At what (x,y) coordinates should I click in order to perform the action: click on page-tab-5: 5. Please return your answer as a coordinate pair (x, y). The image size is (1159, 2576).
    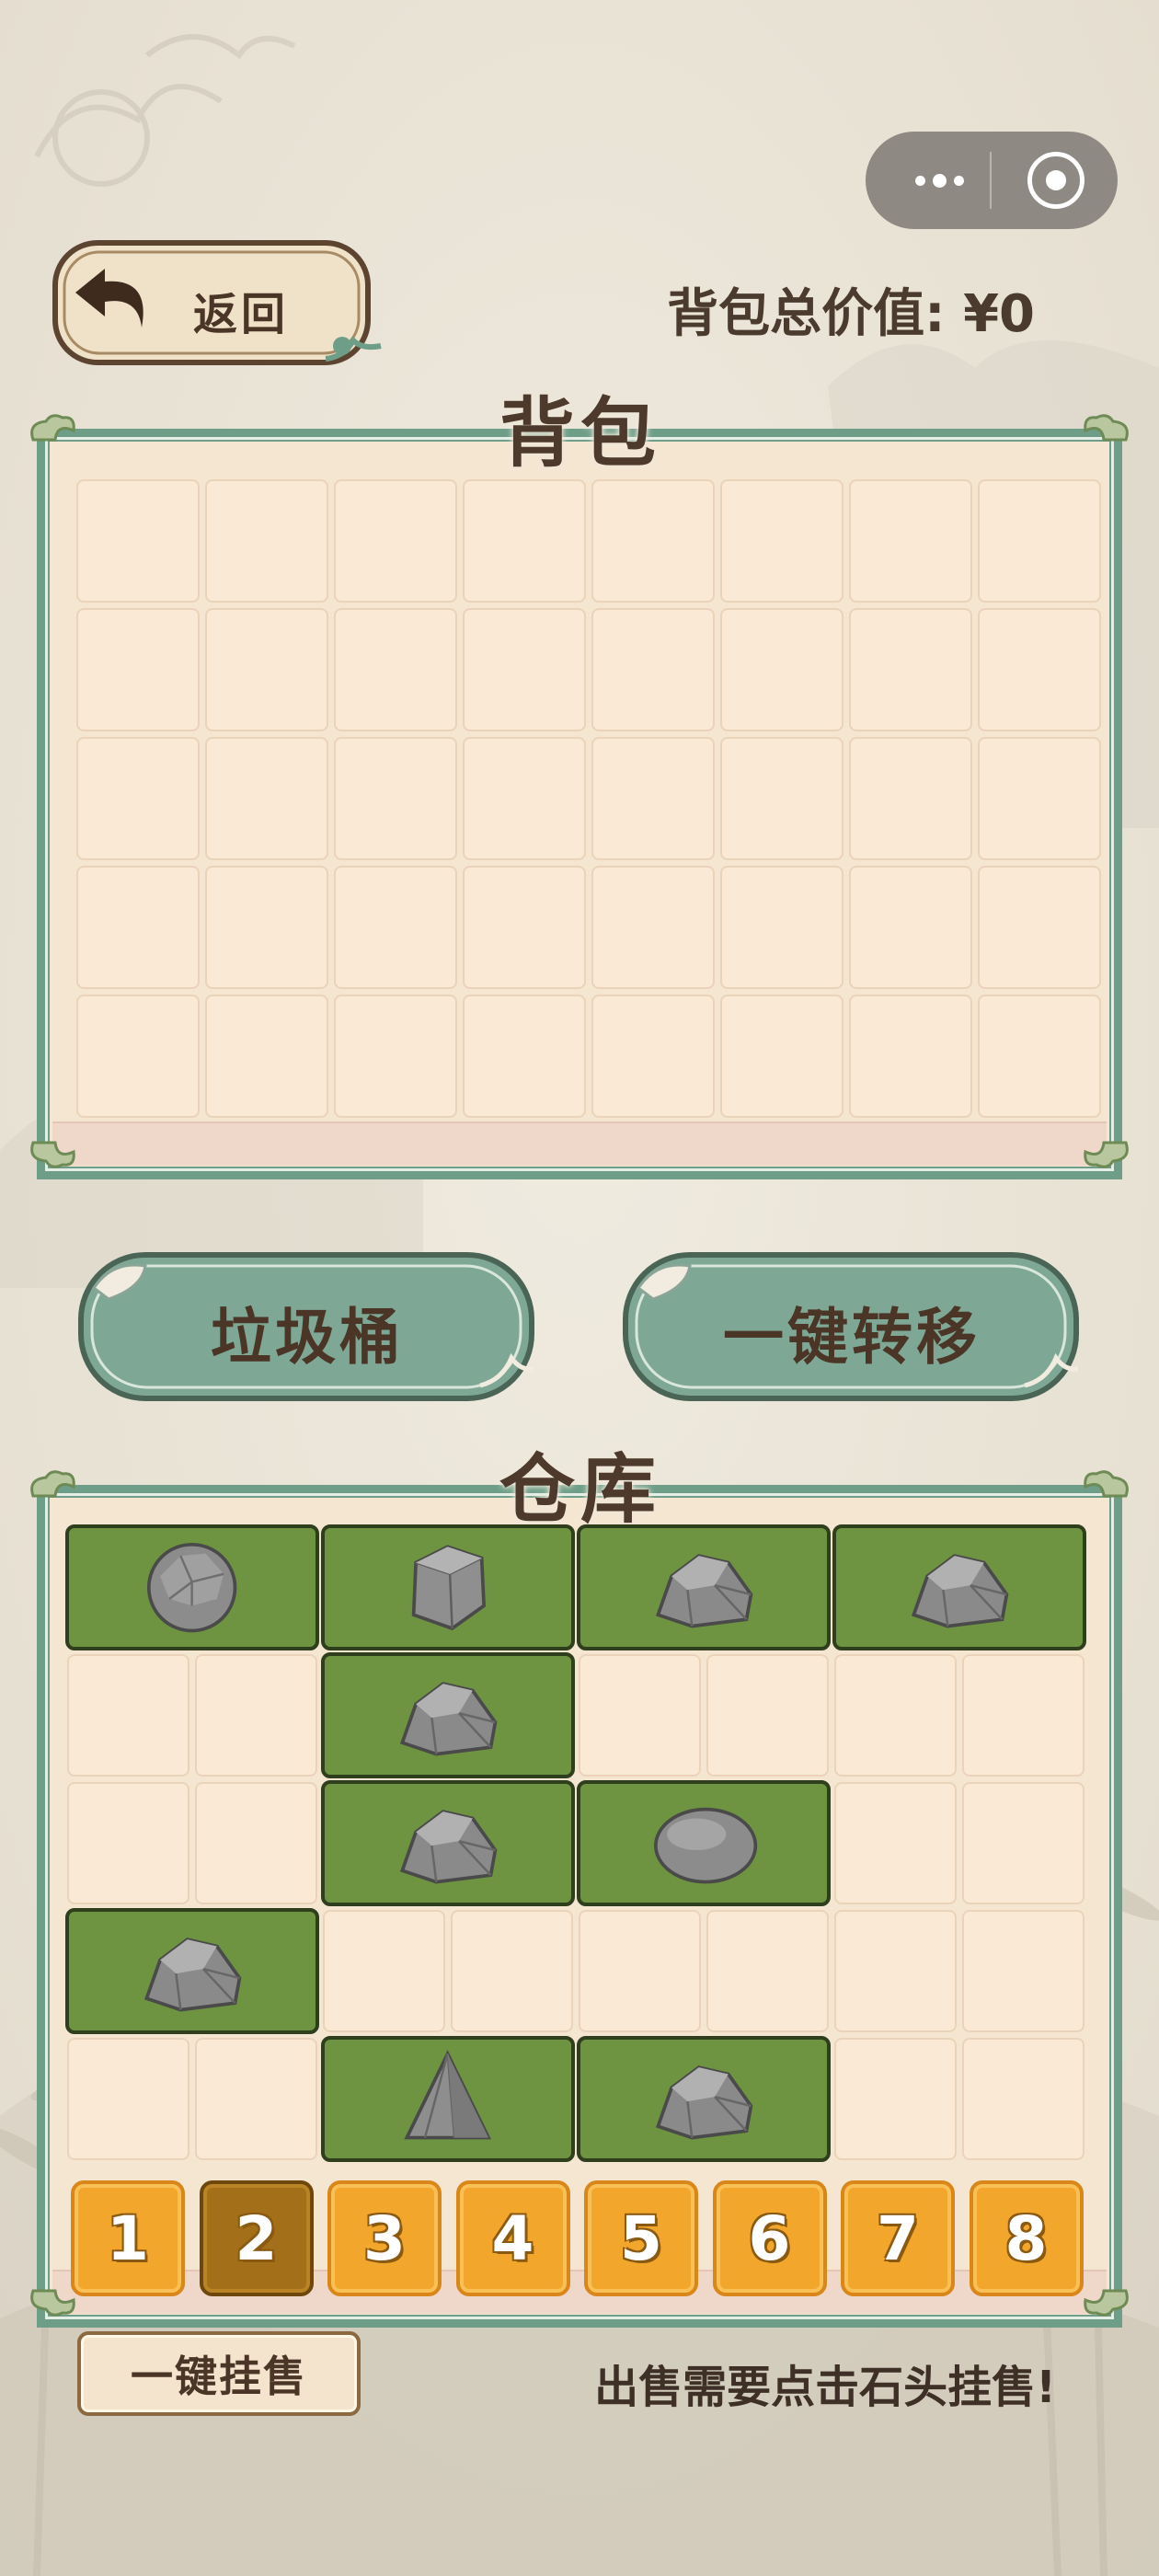
    Looking at the image, I should click on (641, 2238).